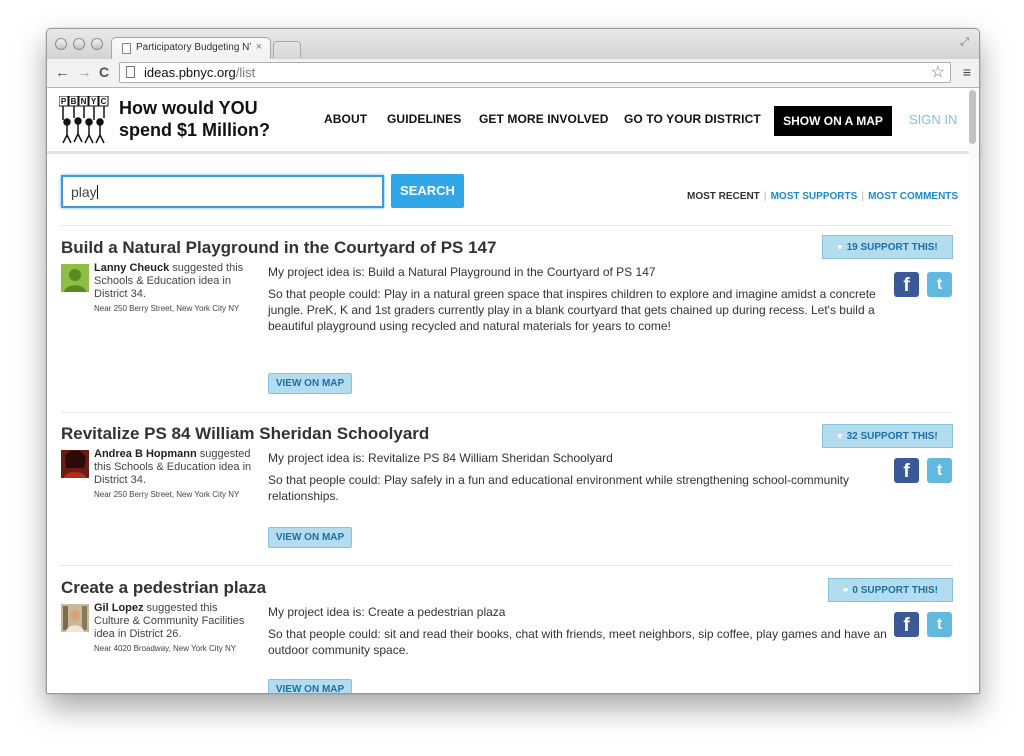  Describe the element at coordinates (131, 268) in the screenshot. I see `author-name: Lanny Cheuck` at that location.